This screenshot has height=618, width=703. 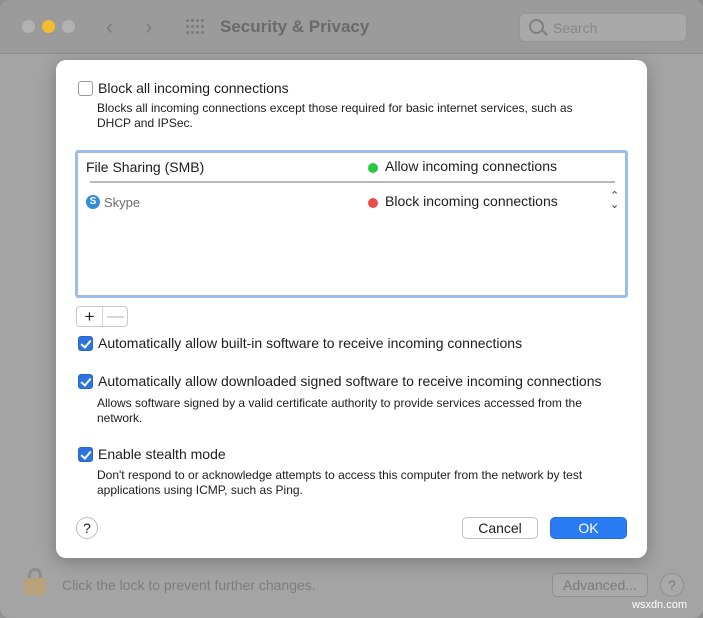 I want to click on auto-allow-builtin-checkbox, so click(x=85, y=343).